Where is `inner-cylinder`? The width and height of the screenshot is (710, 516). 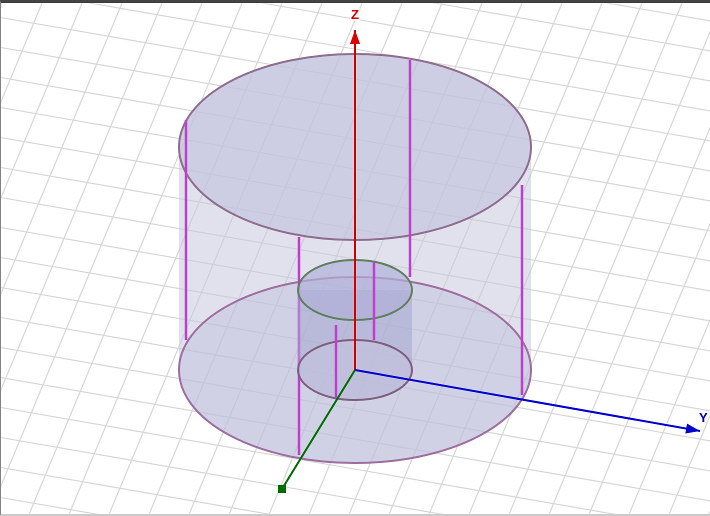 inner-cylinder is located at coordinates (355, 330).